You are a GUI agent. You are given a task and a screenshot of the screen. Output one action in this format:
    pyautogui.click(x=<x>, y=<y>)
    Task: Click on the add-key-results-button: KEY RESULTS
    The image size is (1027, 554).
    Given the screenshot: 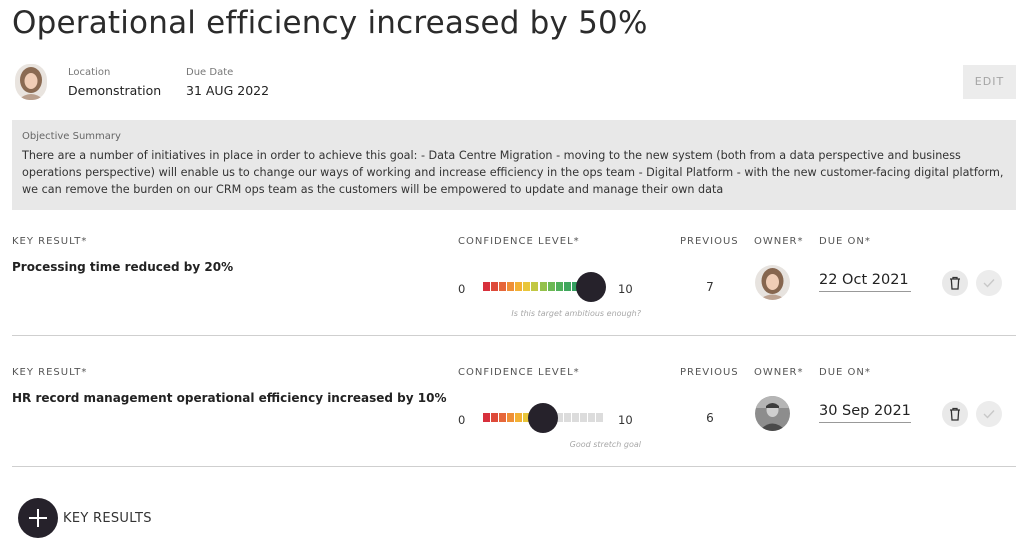 What is the action you would take?
    pyautogui.click(x=85, y=518)
    